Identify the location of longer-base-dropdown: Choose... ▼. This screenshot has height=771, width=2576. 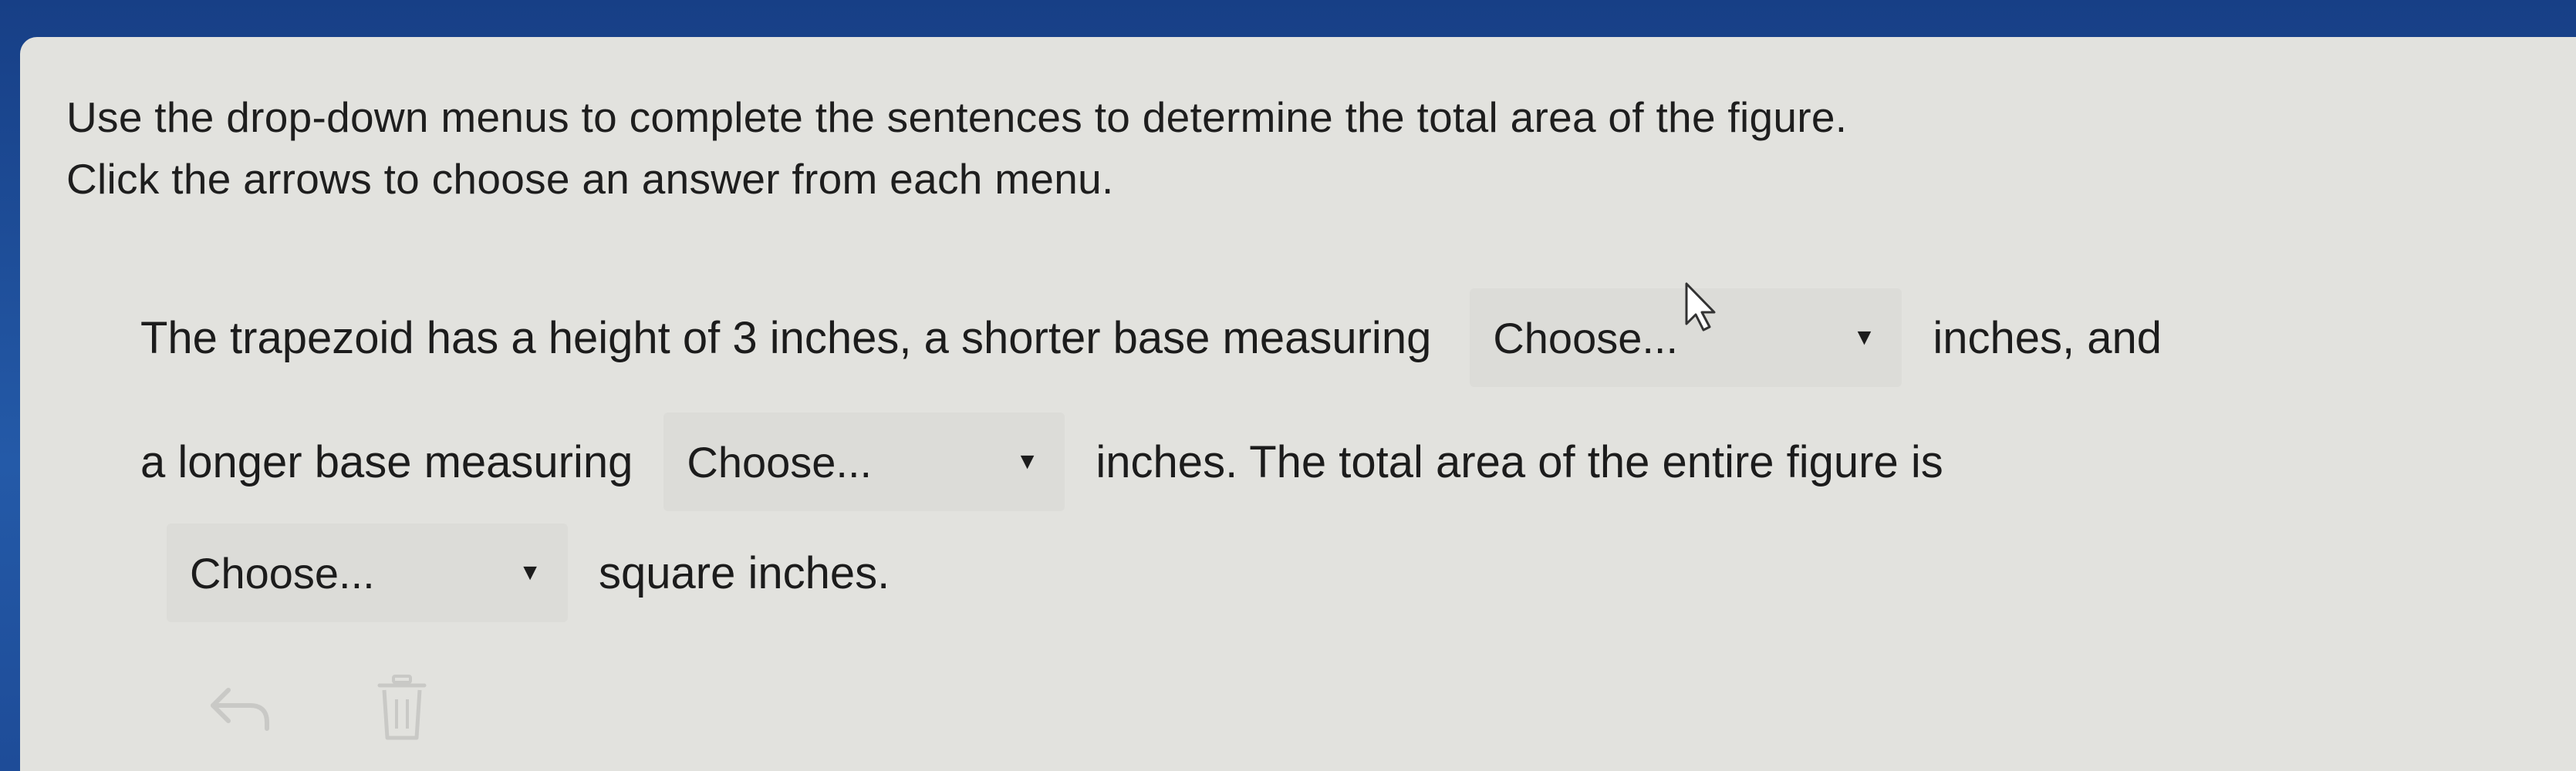
(864, 461).